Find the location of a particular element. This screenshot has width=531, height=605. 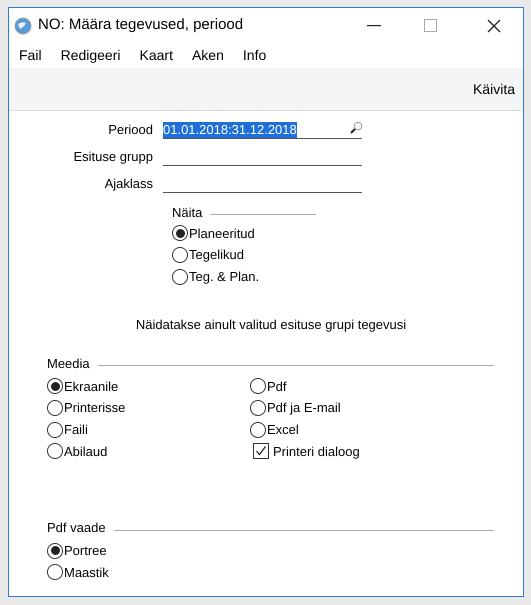

option-label: Excel is located at coordinates (283, 430).